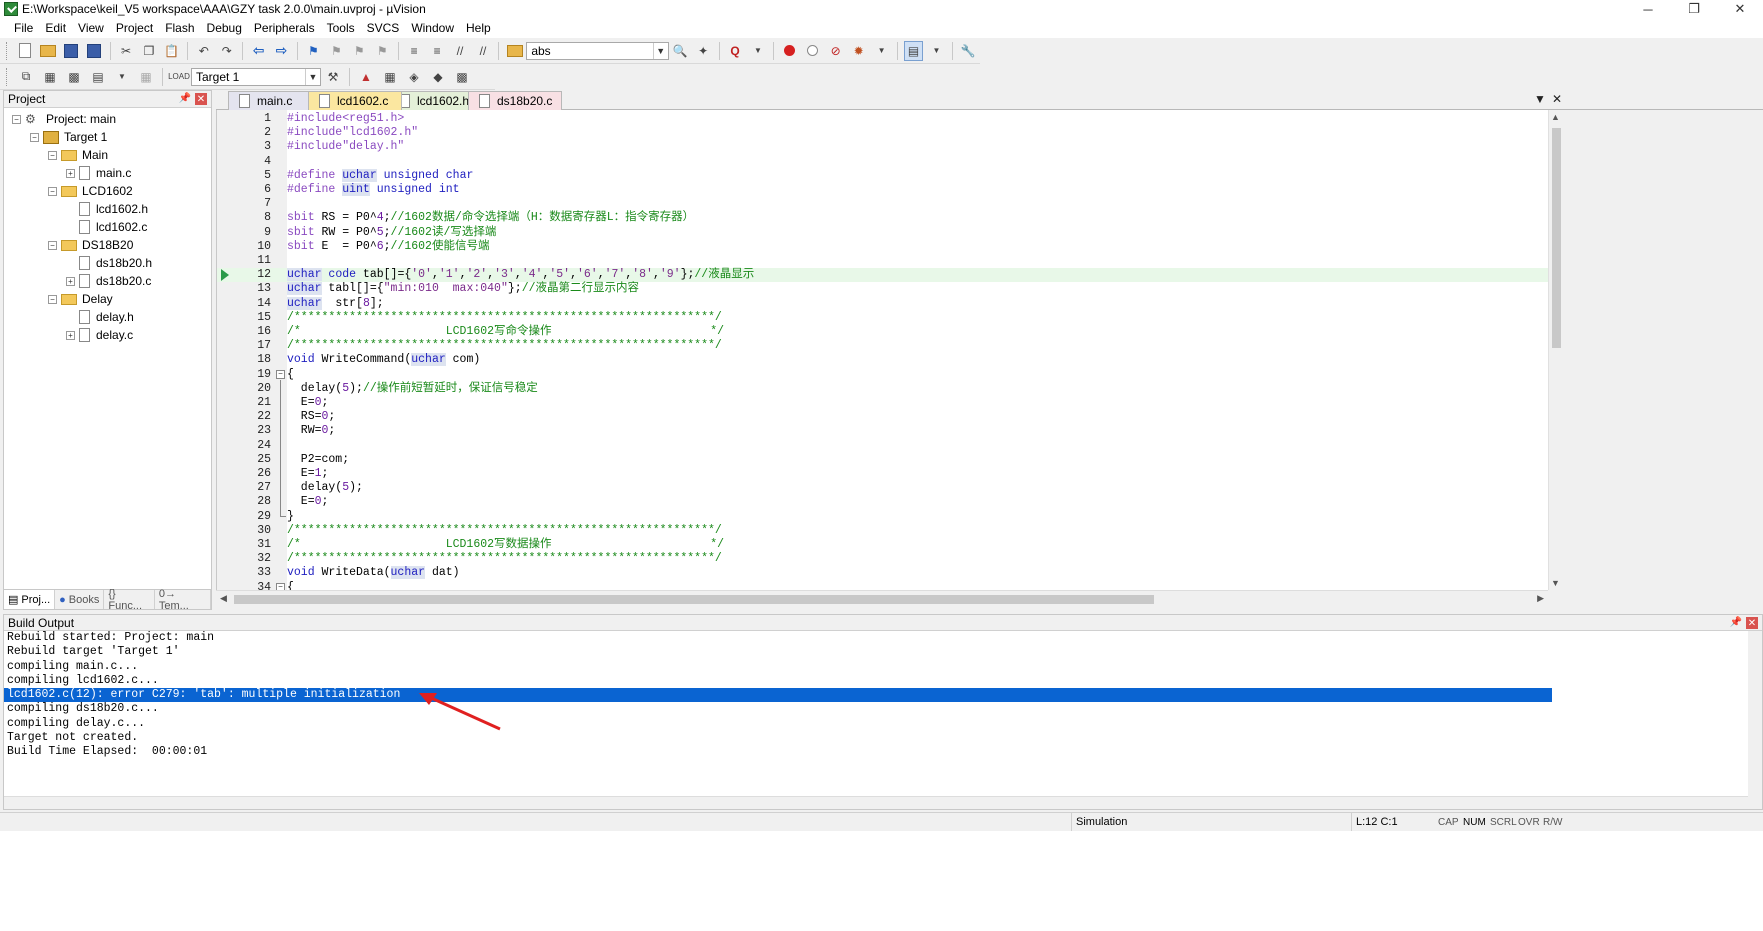 This screenshot has height=931, width=1763. What do you see at coordinates (280, 374) in the screenshot?
I see `fold-collapse-icon: −` at bounding box center [280, 374].